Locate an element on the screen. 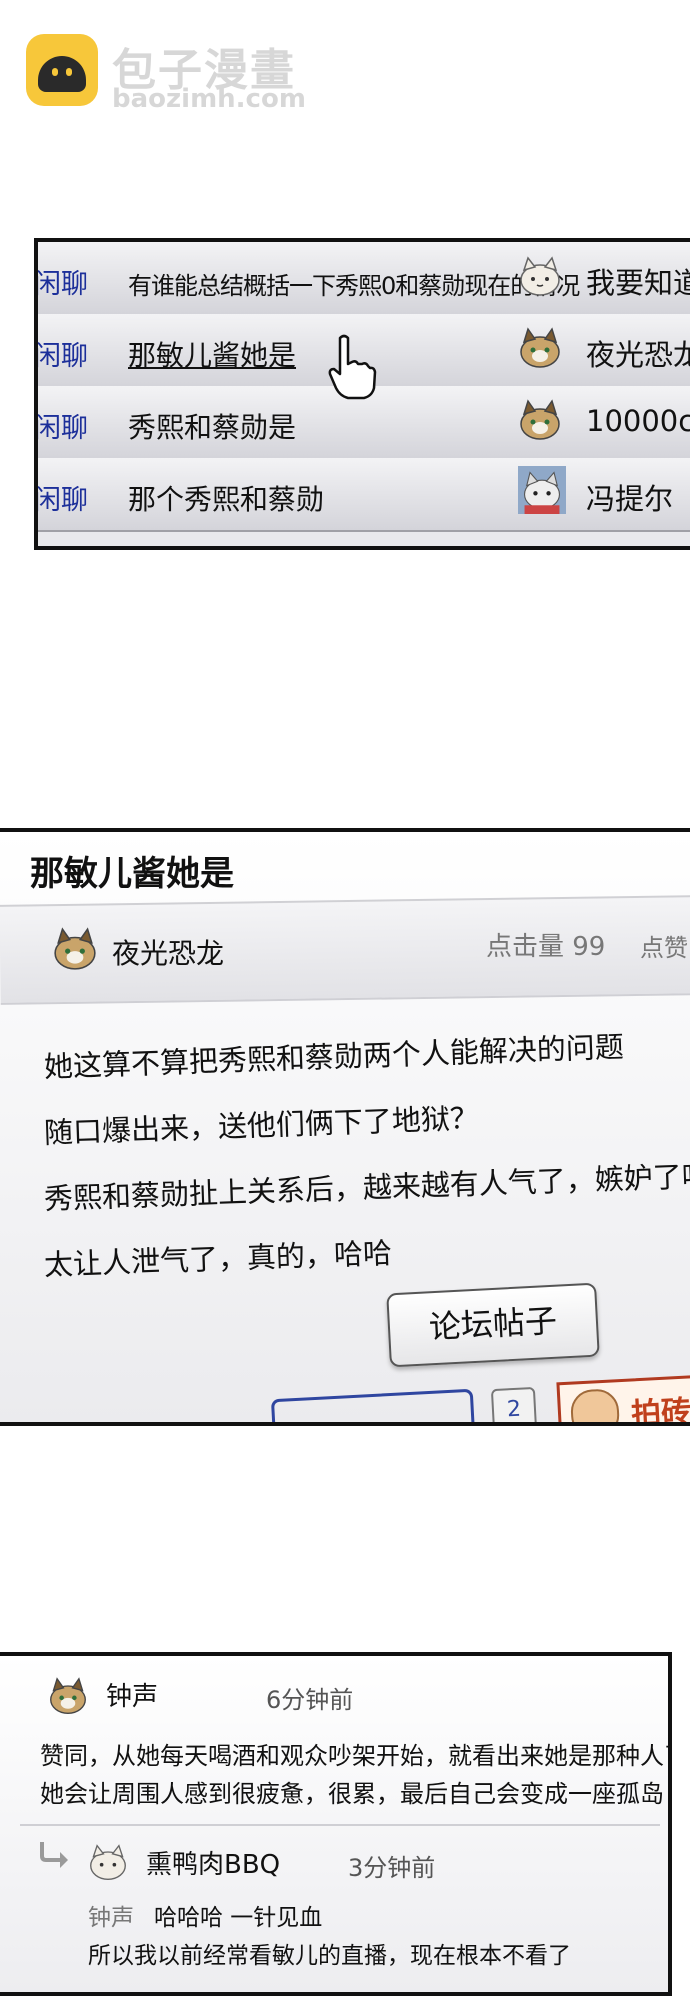  forum-post-button: 论坛帖子 is located at coordinates (493, 1325).